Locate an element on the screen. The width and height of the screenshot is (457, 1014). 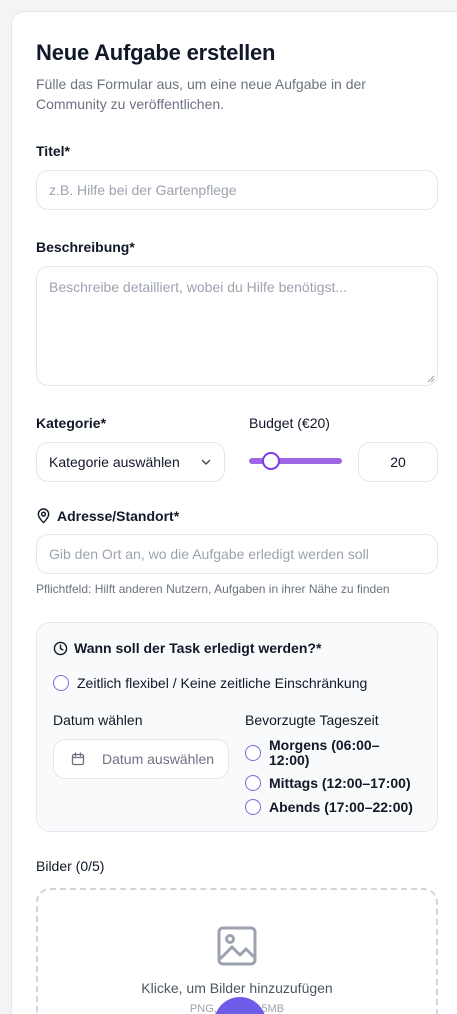
category-label: Kategorie* is located at coordinates (71, 423).